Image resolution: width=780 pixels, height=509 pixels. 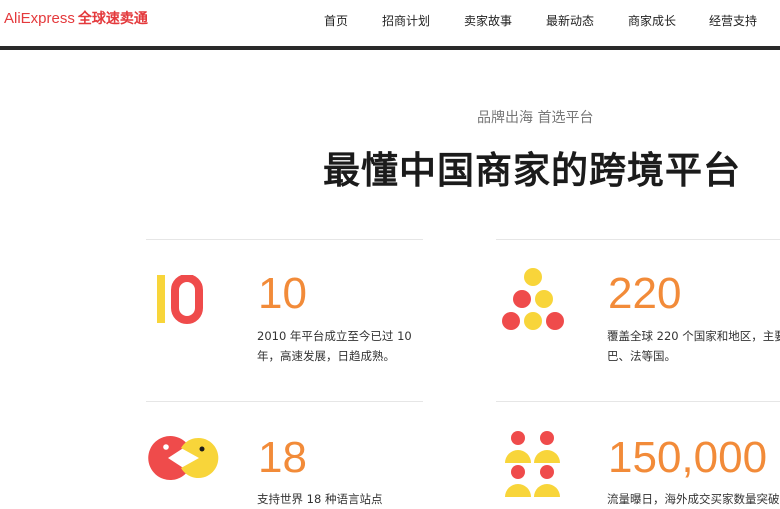 What do you see at coordinates (282, 457) in the screenshot?
I see `stat-number: 18` at bounding box center [282, 457].